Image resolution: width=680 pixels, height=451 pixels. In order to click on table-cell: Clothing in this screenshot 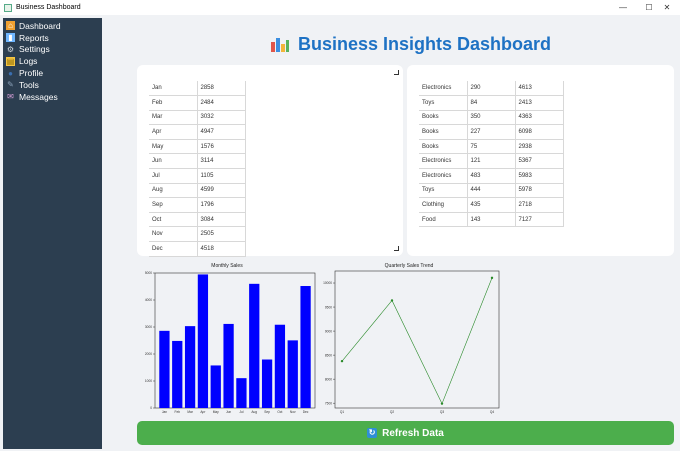, I will do `click(443, 205)`.